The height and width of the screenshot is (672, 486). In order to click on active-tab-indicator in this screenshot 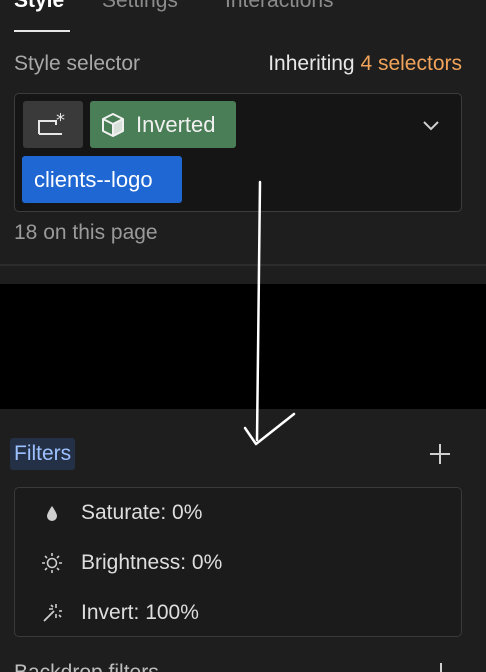, I will do `click(42, 31)`.